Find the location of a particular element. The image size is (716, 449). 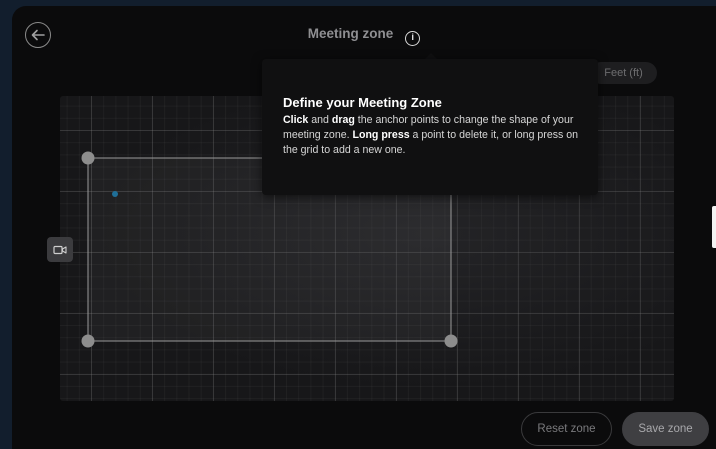

tooltip-heading: Define your Meeting Zone is located at coordinates (362, 102).